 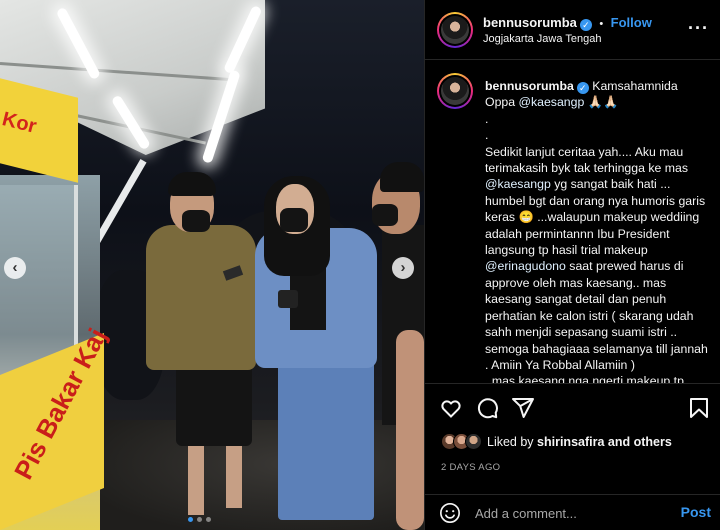 What do you see at coordinates (530, 22) in the screenshot?
I see `author-username: bennusorumba` at bounding box center [530, 22].